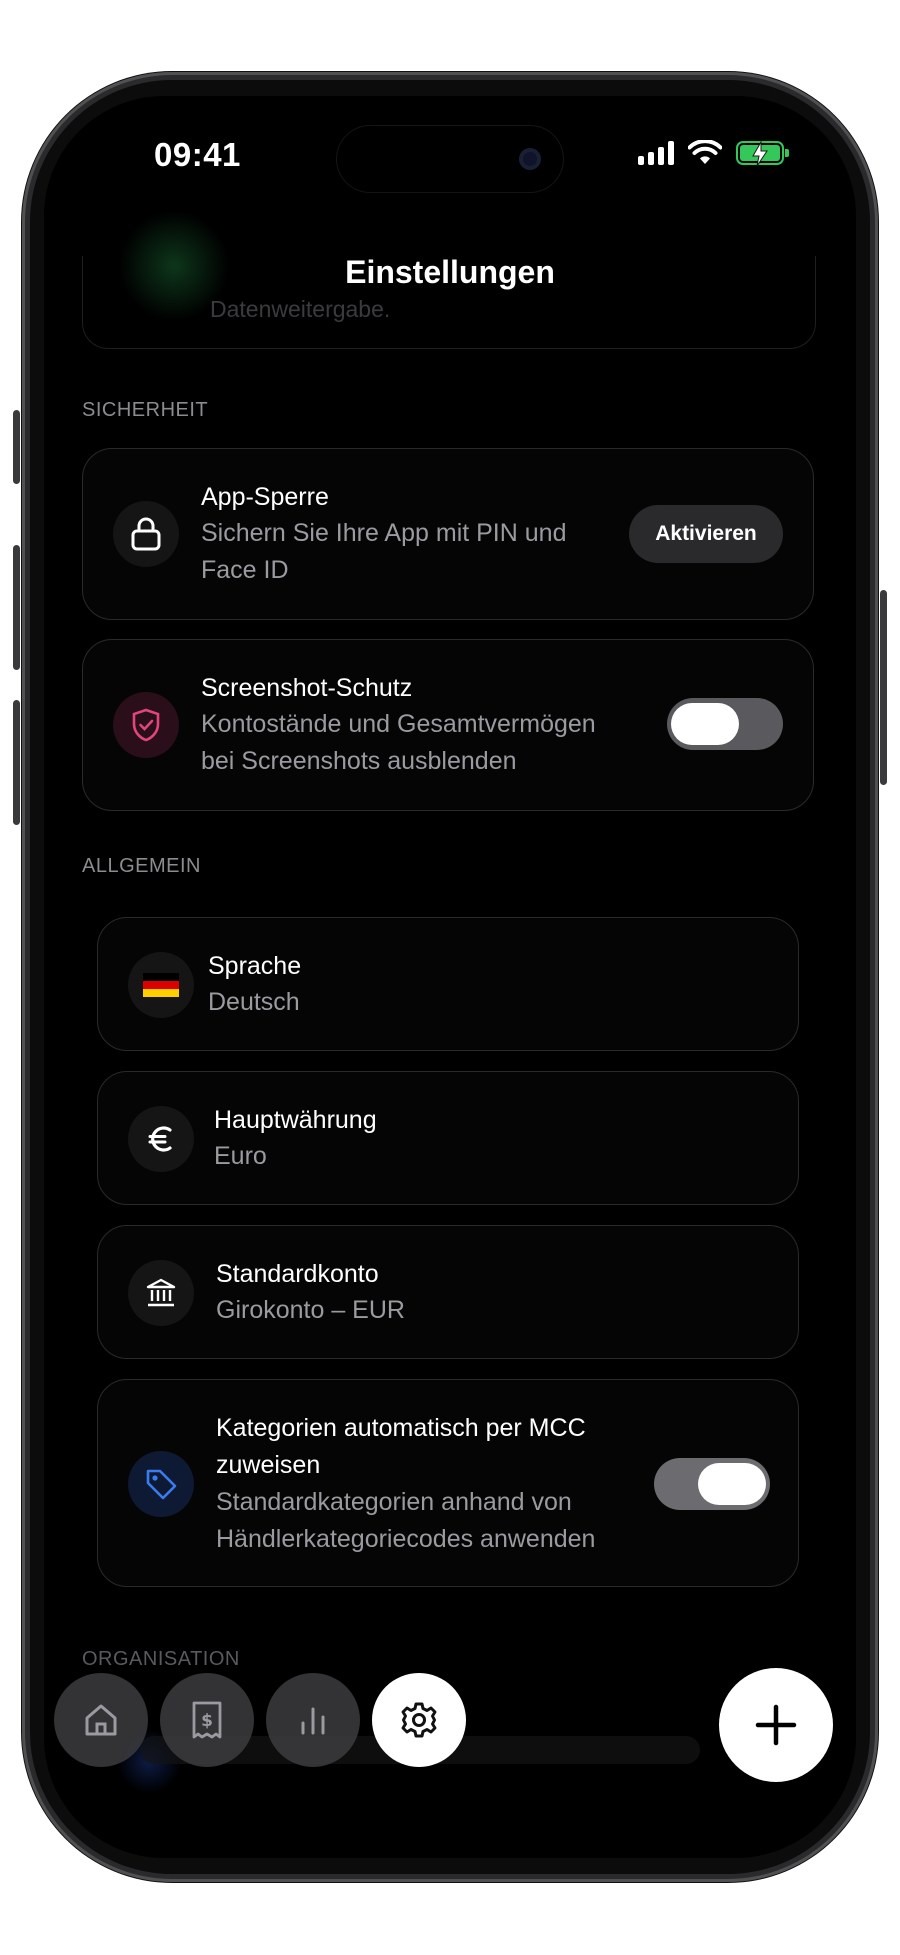 Image resolution: width=900 pixels, height=1955 pixels. I want to click on tab-home, so click(101, 1720).